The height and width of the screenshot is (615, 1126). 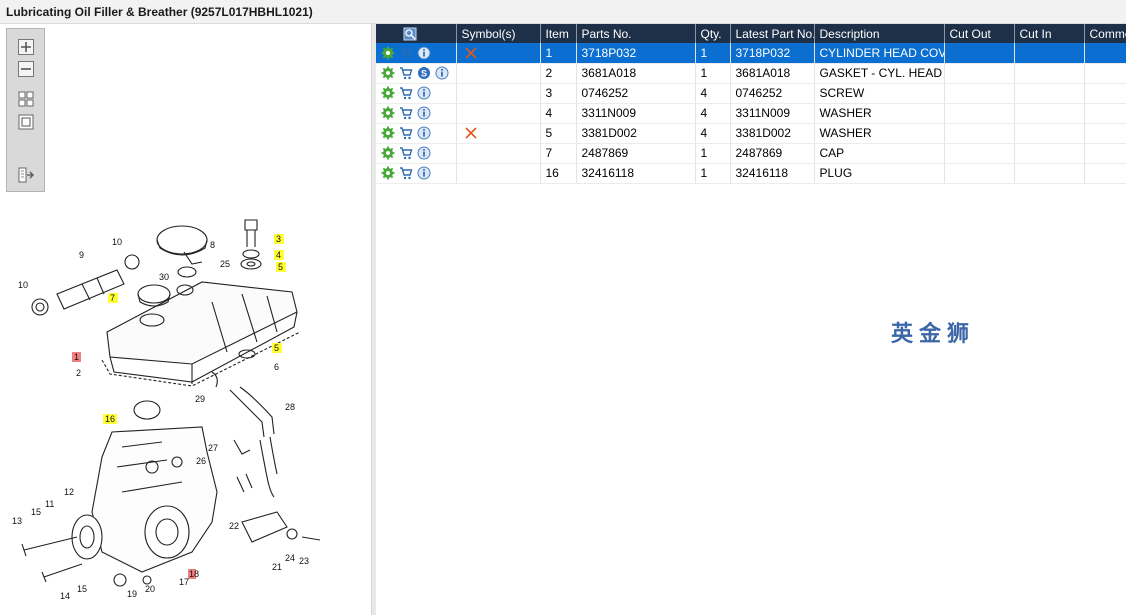 I want to click on callout-30: 30, so click(x=164, y=277).